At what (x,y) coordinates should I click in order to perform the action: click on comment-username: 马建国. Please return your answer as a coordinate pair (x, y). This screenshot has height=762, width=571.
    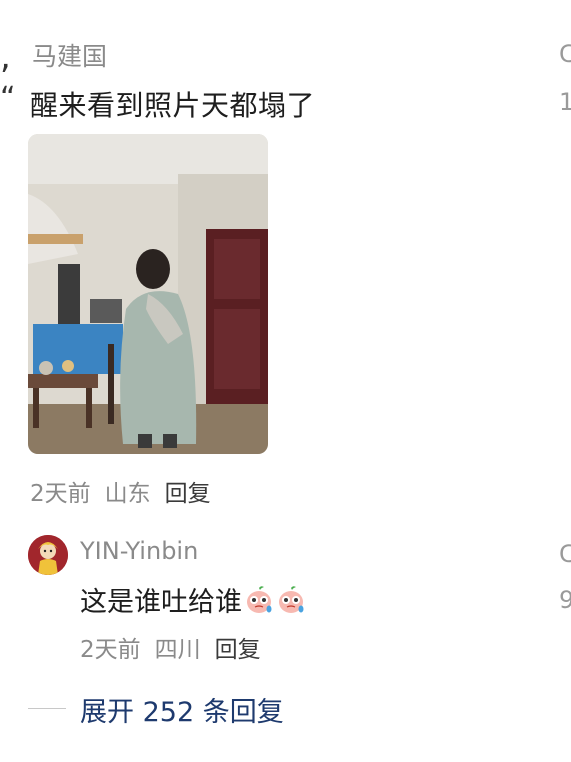
    Looking at the image, I should click on (69, 55).